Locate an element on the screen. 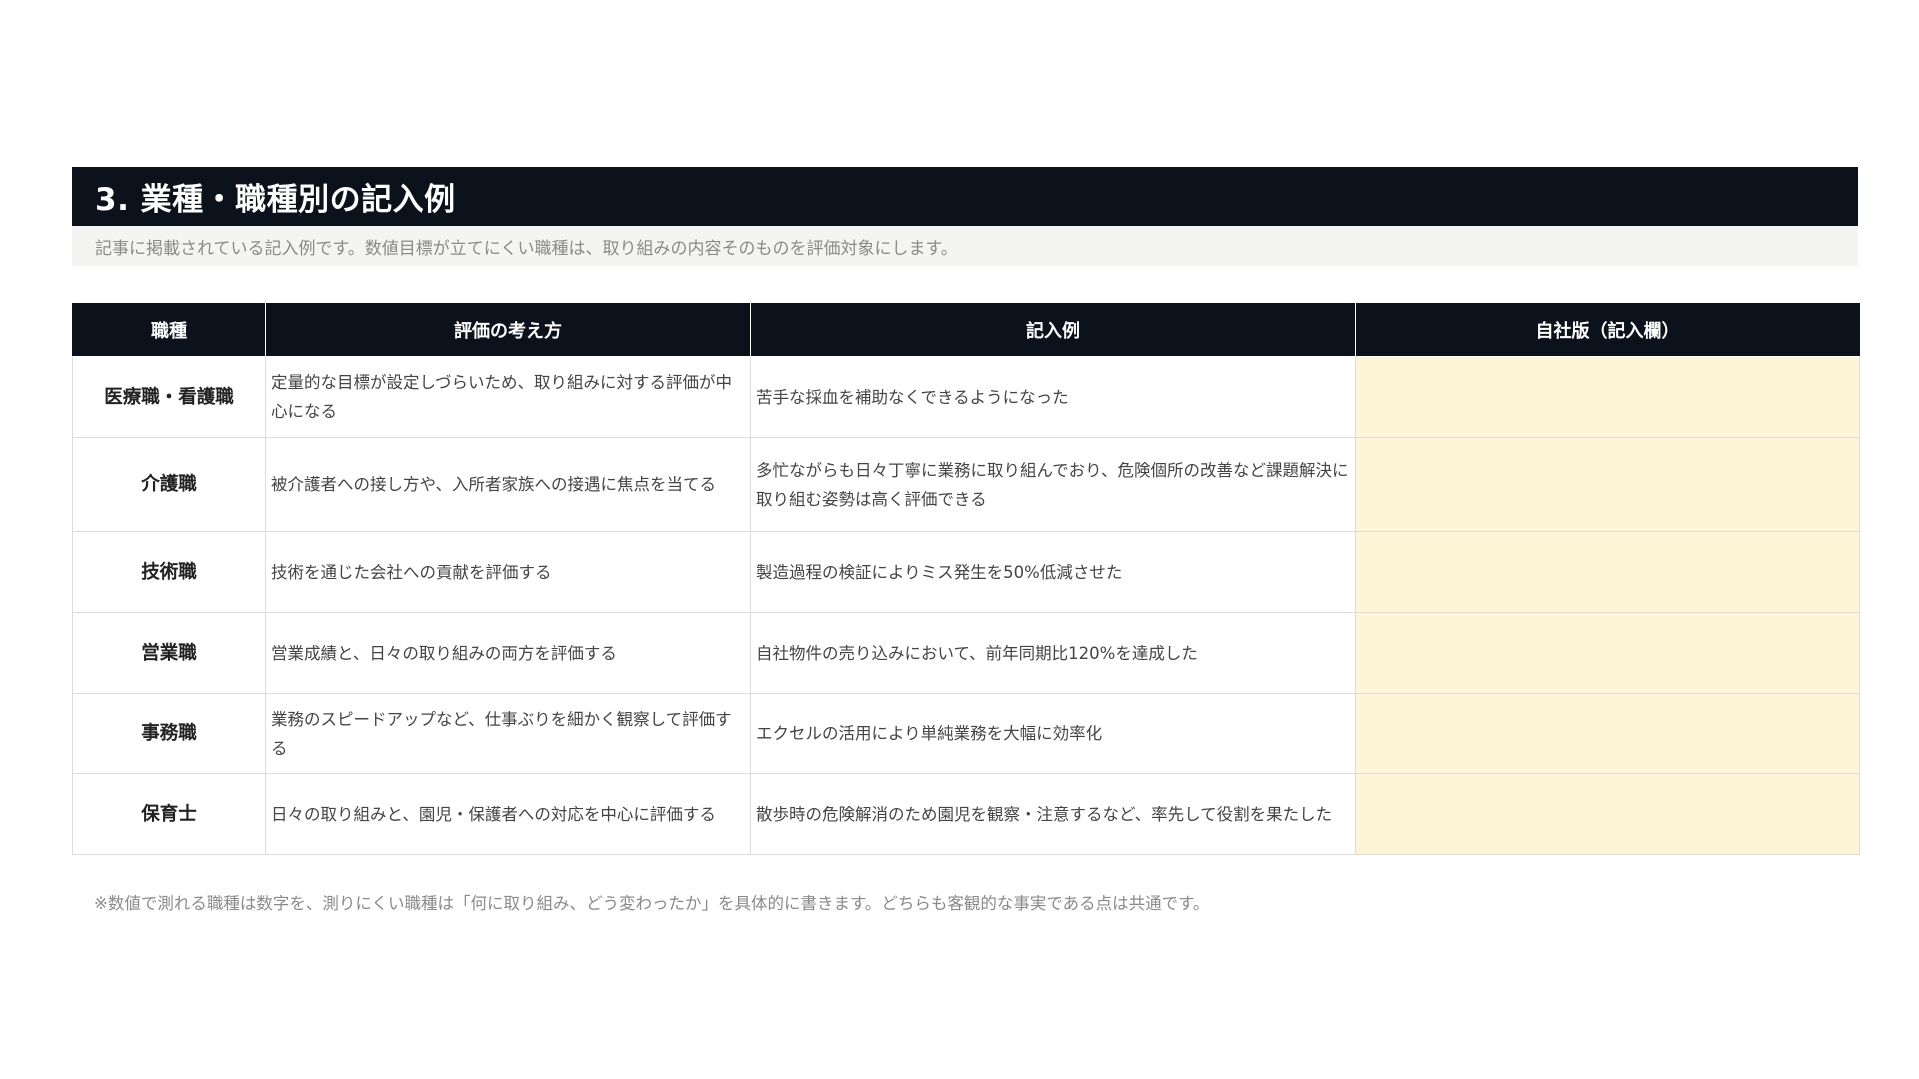  job-cell: 保育士 is located at coordinates (169, 814).